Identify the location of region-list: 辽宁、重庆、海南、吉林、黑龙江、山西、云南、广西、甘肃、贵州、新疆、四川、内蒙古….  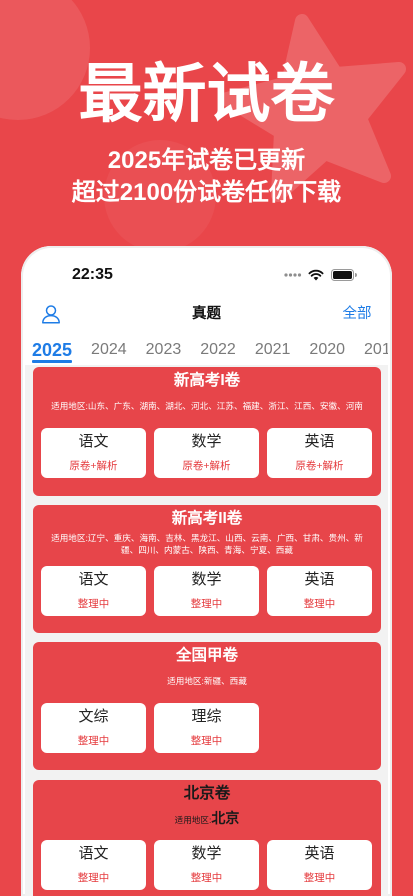
(225, 544).